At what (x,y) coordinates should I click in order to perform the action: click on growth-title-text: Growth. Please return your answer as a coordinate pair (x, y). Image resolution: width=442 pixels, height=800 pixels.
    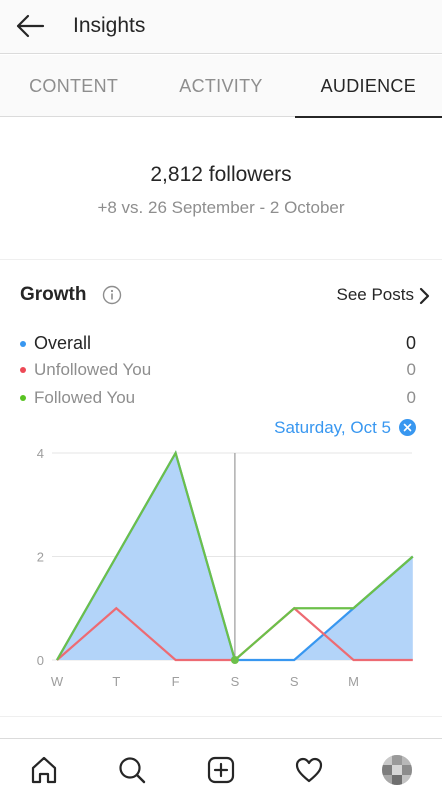
    Looking at the image, I should click on (53, 294).